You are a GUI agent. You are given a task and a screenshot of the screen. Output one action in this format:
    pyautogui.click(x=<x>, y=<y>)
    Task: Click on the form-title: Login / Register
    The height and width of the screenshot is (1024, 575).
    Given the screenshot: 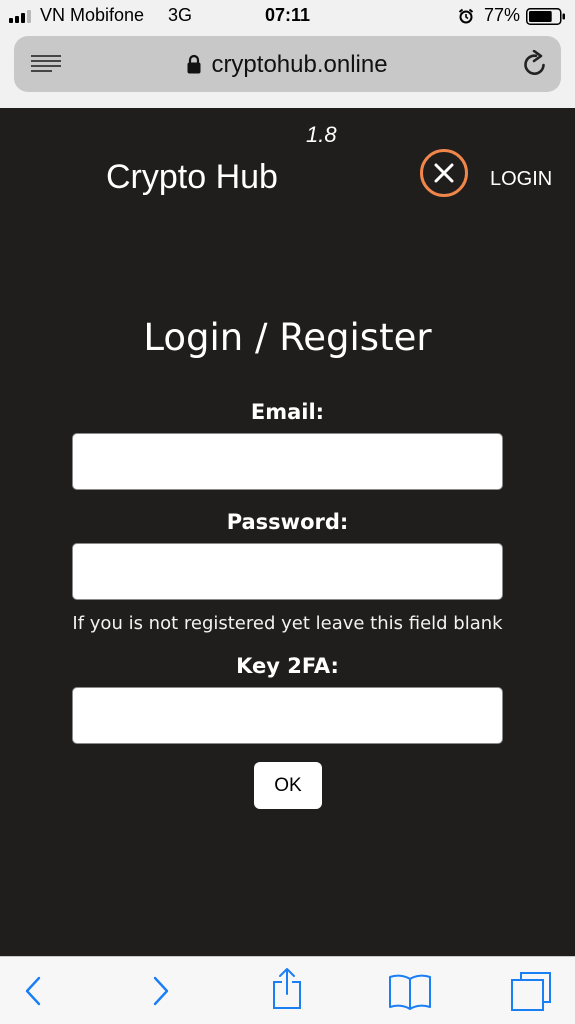 What is the action you would take?
    pyautogui.click(x=287, y=337)
    